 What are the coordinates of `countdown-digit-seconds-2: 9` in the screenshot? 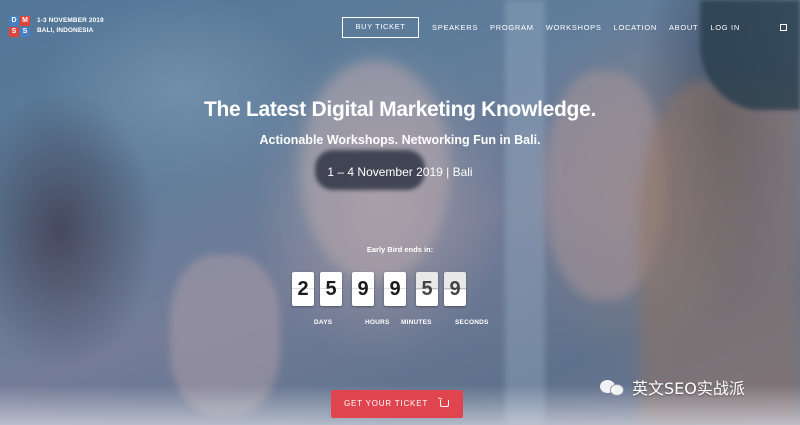 It's located at (455, 289).